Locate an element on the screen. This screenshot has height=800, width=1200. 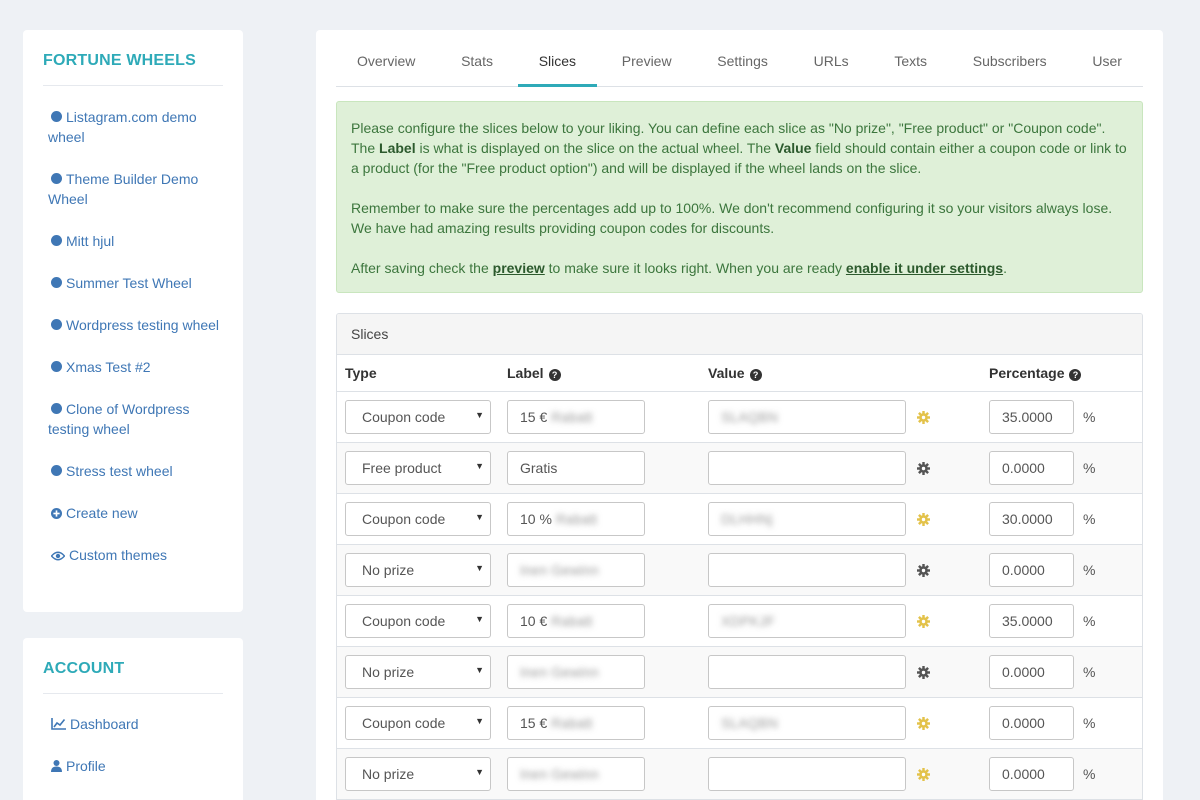
wheel-item: Theme Builder Demo Wheel is located at coordinates (135, 189).